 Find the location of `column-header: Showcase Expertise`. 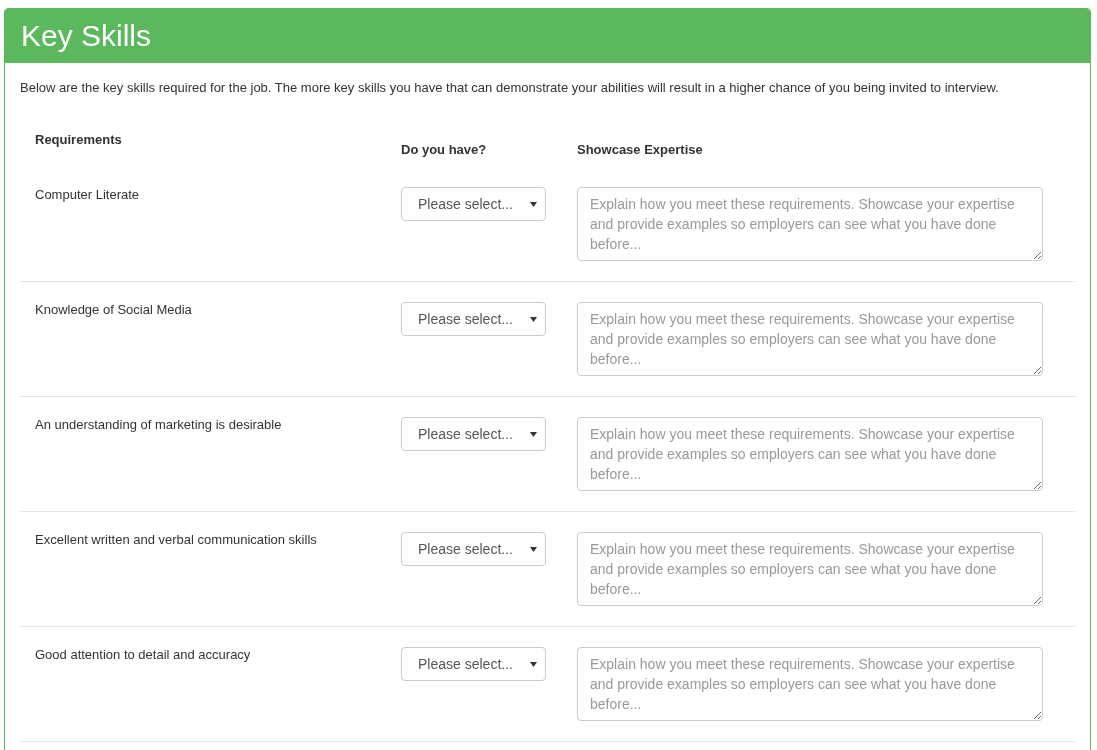

column-header: Showcase Expertise is located at coordinates (640, 149).